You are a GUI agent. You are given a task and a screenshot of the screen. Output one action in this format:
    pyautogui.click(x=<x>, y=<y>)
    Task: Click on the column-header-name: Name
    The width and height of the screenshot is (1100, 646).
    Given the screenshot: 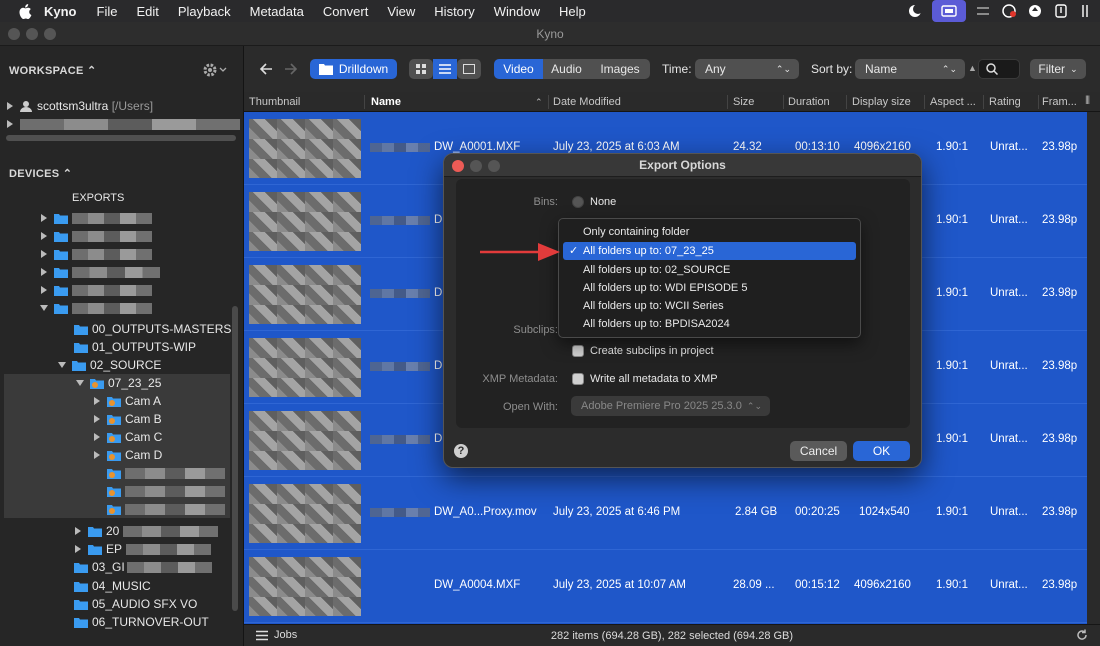 What is the action you would take?
    pyautogui.click(x=386, y=102)
    